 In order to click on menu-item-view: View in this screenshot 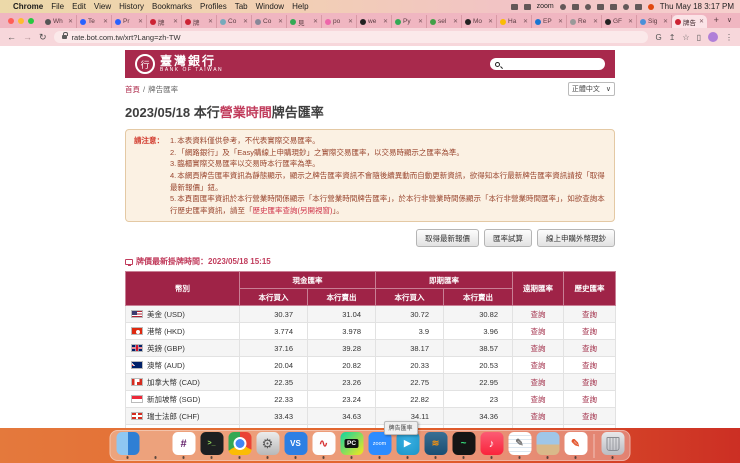, I will do `click(102, 6)`.